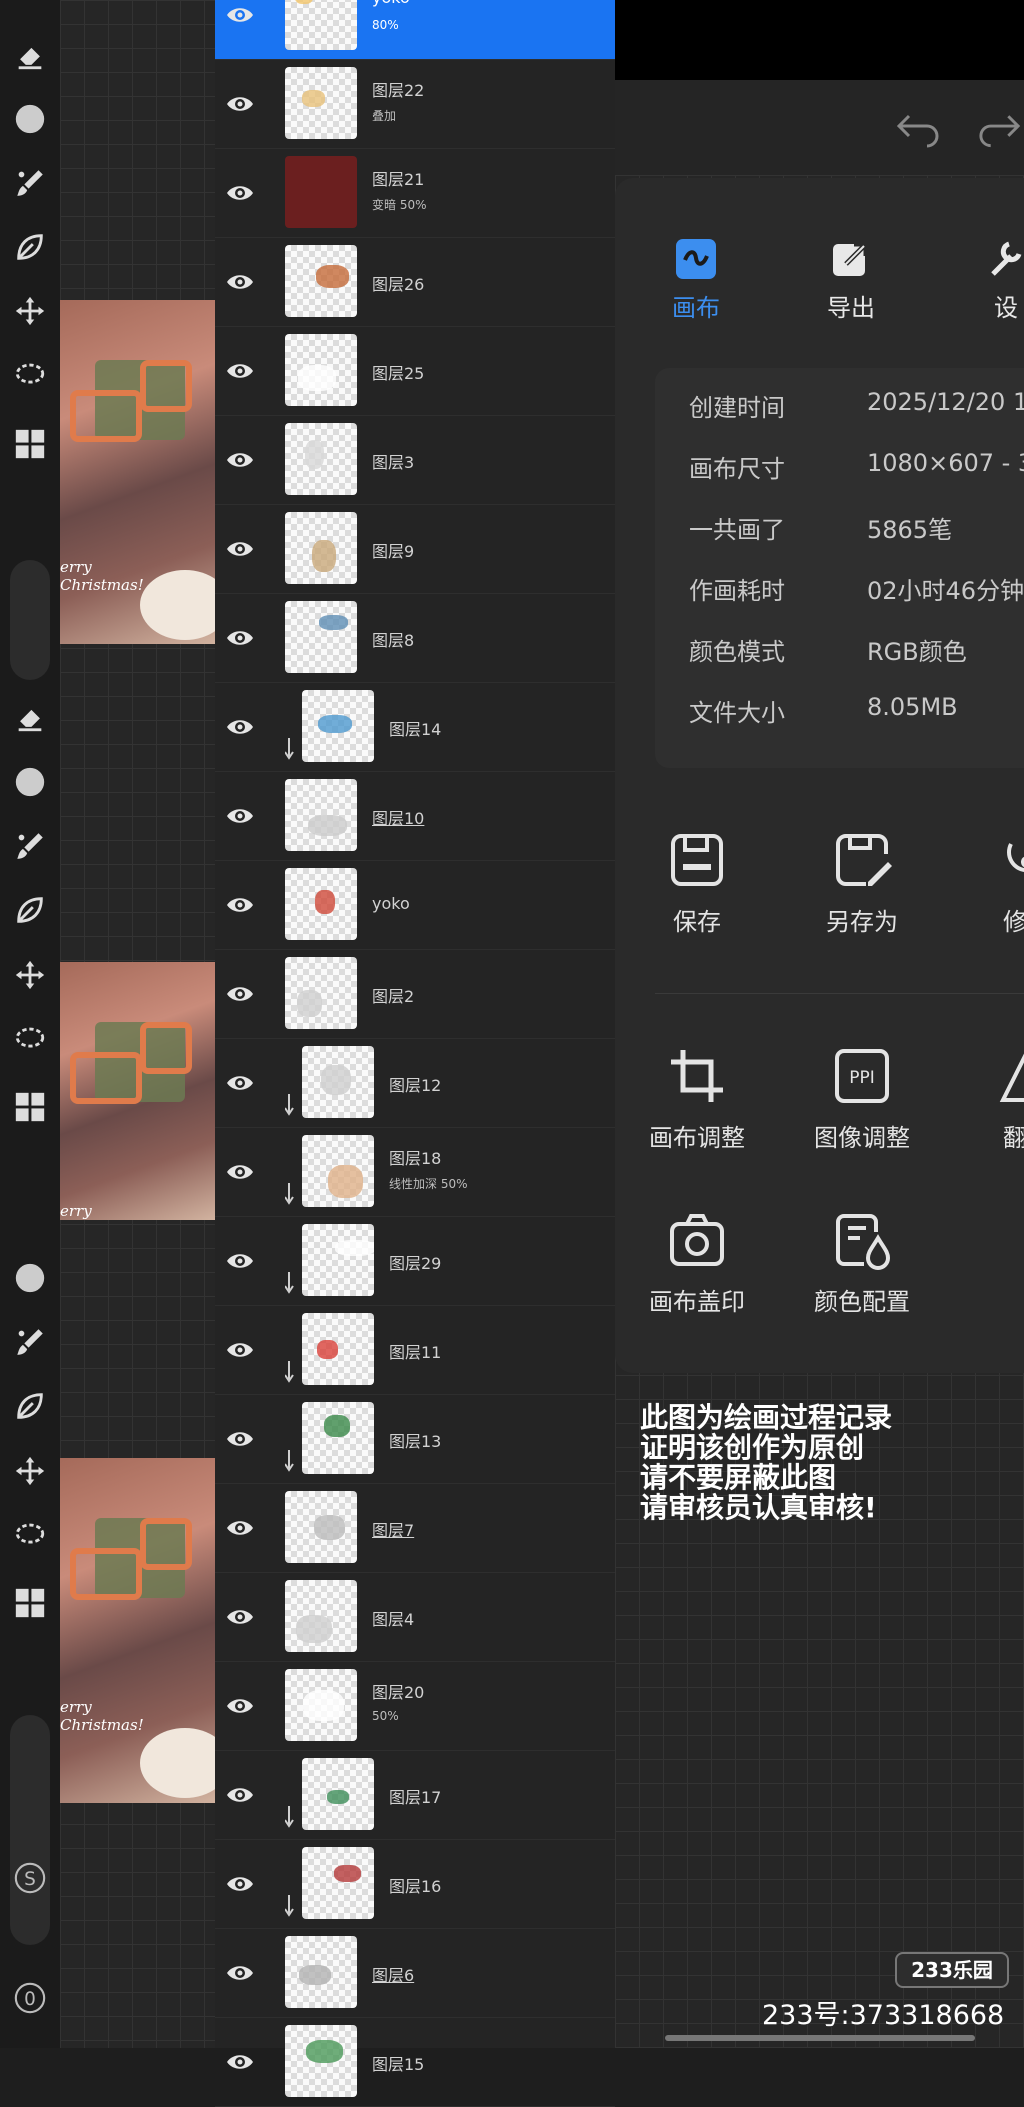  What do you see at coordinates (862, 1263) in the screenshot?
I see `color-config-button: 颜色配置` at bounding box center [862, 1263].